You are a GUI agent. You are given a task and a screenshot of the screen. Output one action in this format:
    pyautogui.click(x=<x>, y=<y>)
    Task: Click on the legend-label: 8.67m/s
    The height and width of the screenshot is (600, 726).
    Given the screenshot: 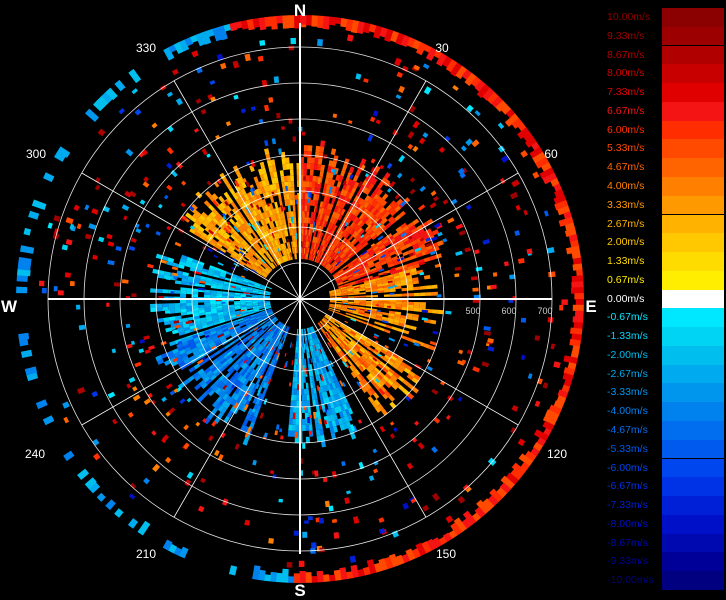 What is the action you would take?
    pyautogui.click(x=626, y=54)
    